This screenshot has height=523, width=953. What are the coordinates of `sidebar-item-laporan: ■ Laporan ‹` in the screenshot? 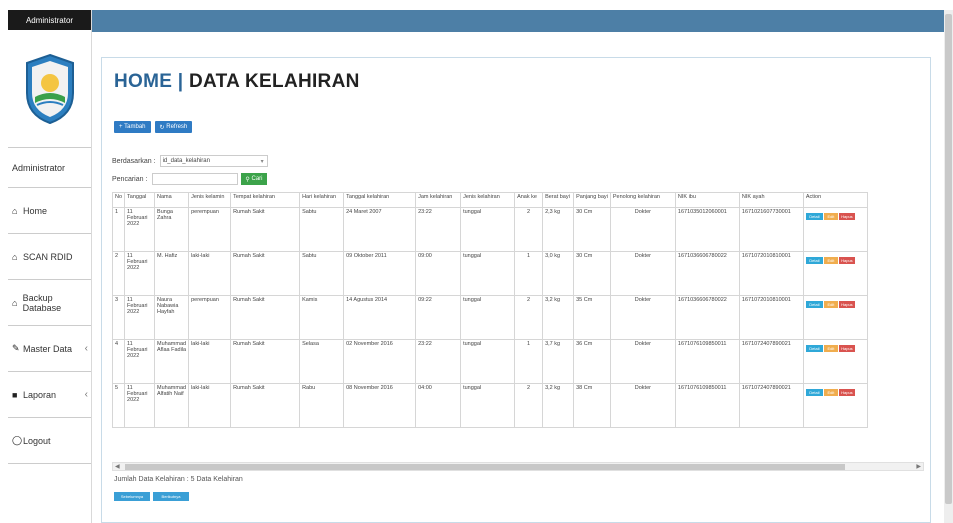 It's located at (49, 395).